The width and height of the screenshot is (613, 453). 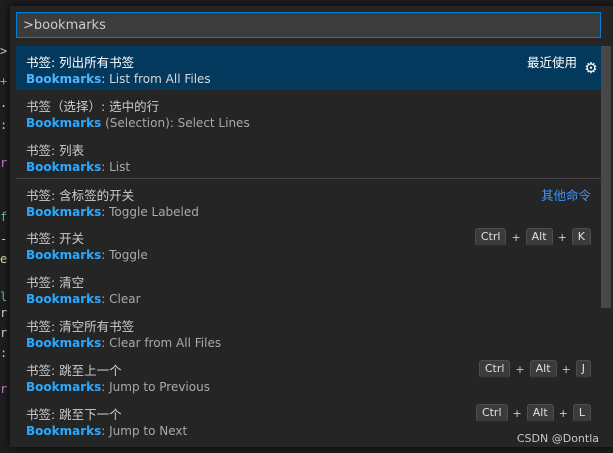 I want to click on command-item: 书签: 开关 Bookmarks: Toggle Ctrl + Alt + K, so click(x=308, y=244).